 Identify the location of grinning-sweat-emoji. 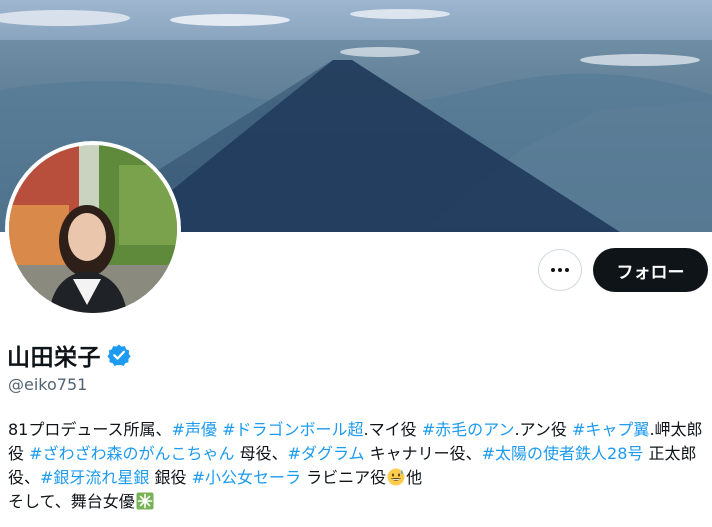
(396, 477).